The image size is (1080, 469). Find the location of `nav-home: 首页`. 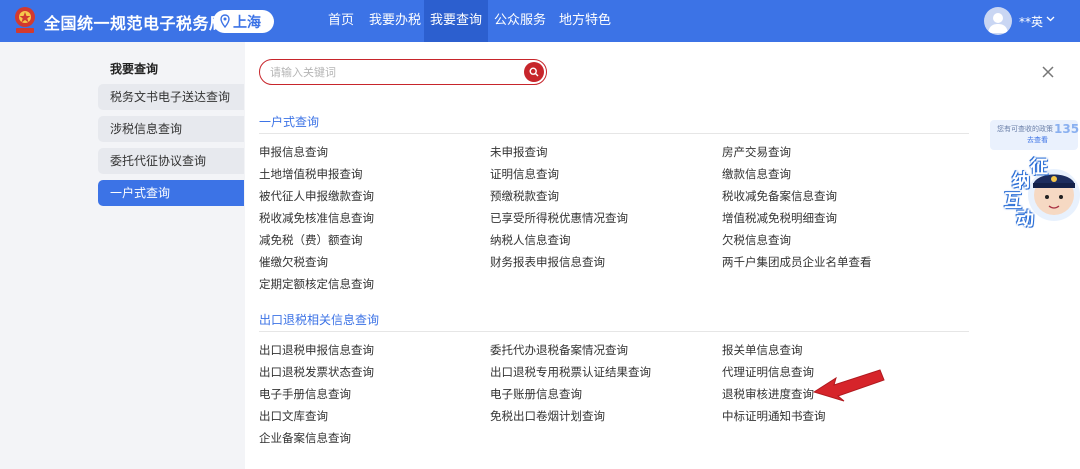

nav-home: 首页 is located at coordinates (341, 21).